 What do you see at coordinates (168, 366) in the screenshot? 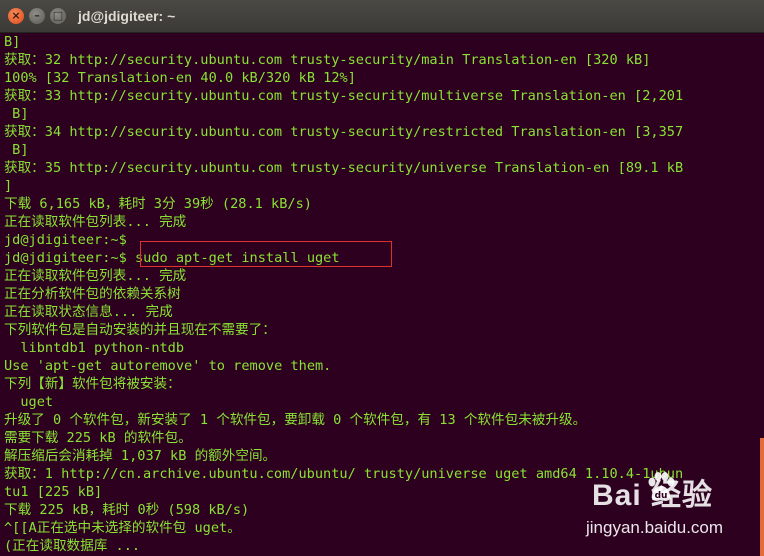
I see `terminal-line: Use 'apt-get autoremove' to remove them.` at bounding box center [168, 366].